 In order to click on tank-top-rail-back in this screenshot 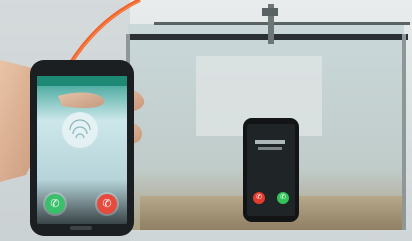, I will do `click(282, 23)`.